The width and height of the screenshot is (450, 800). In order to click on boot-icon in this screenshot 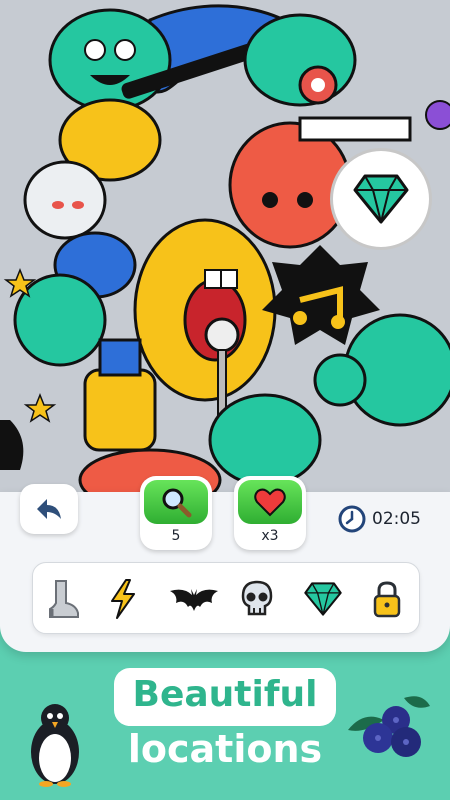, I will do `click(64, 599)`.